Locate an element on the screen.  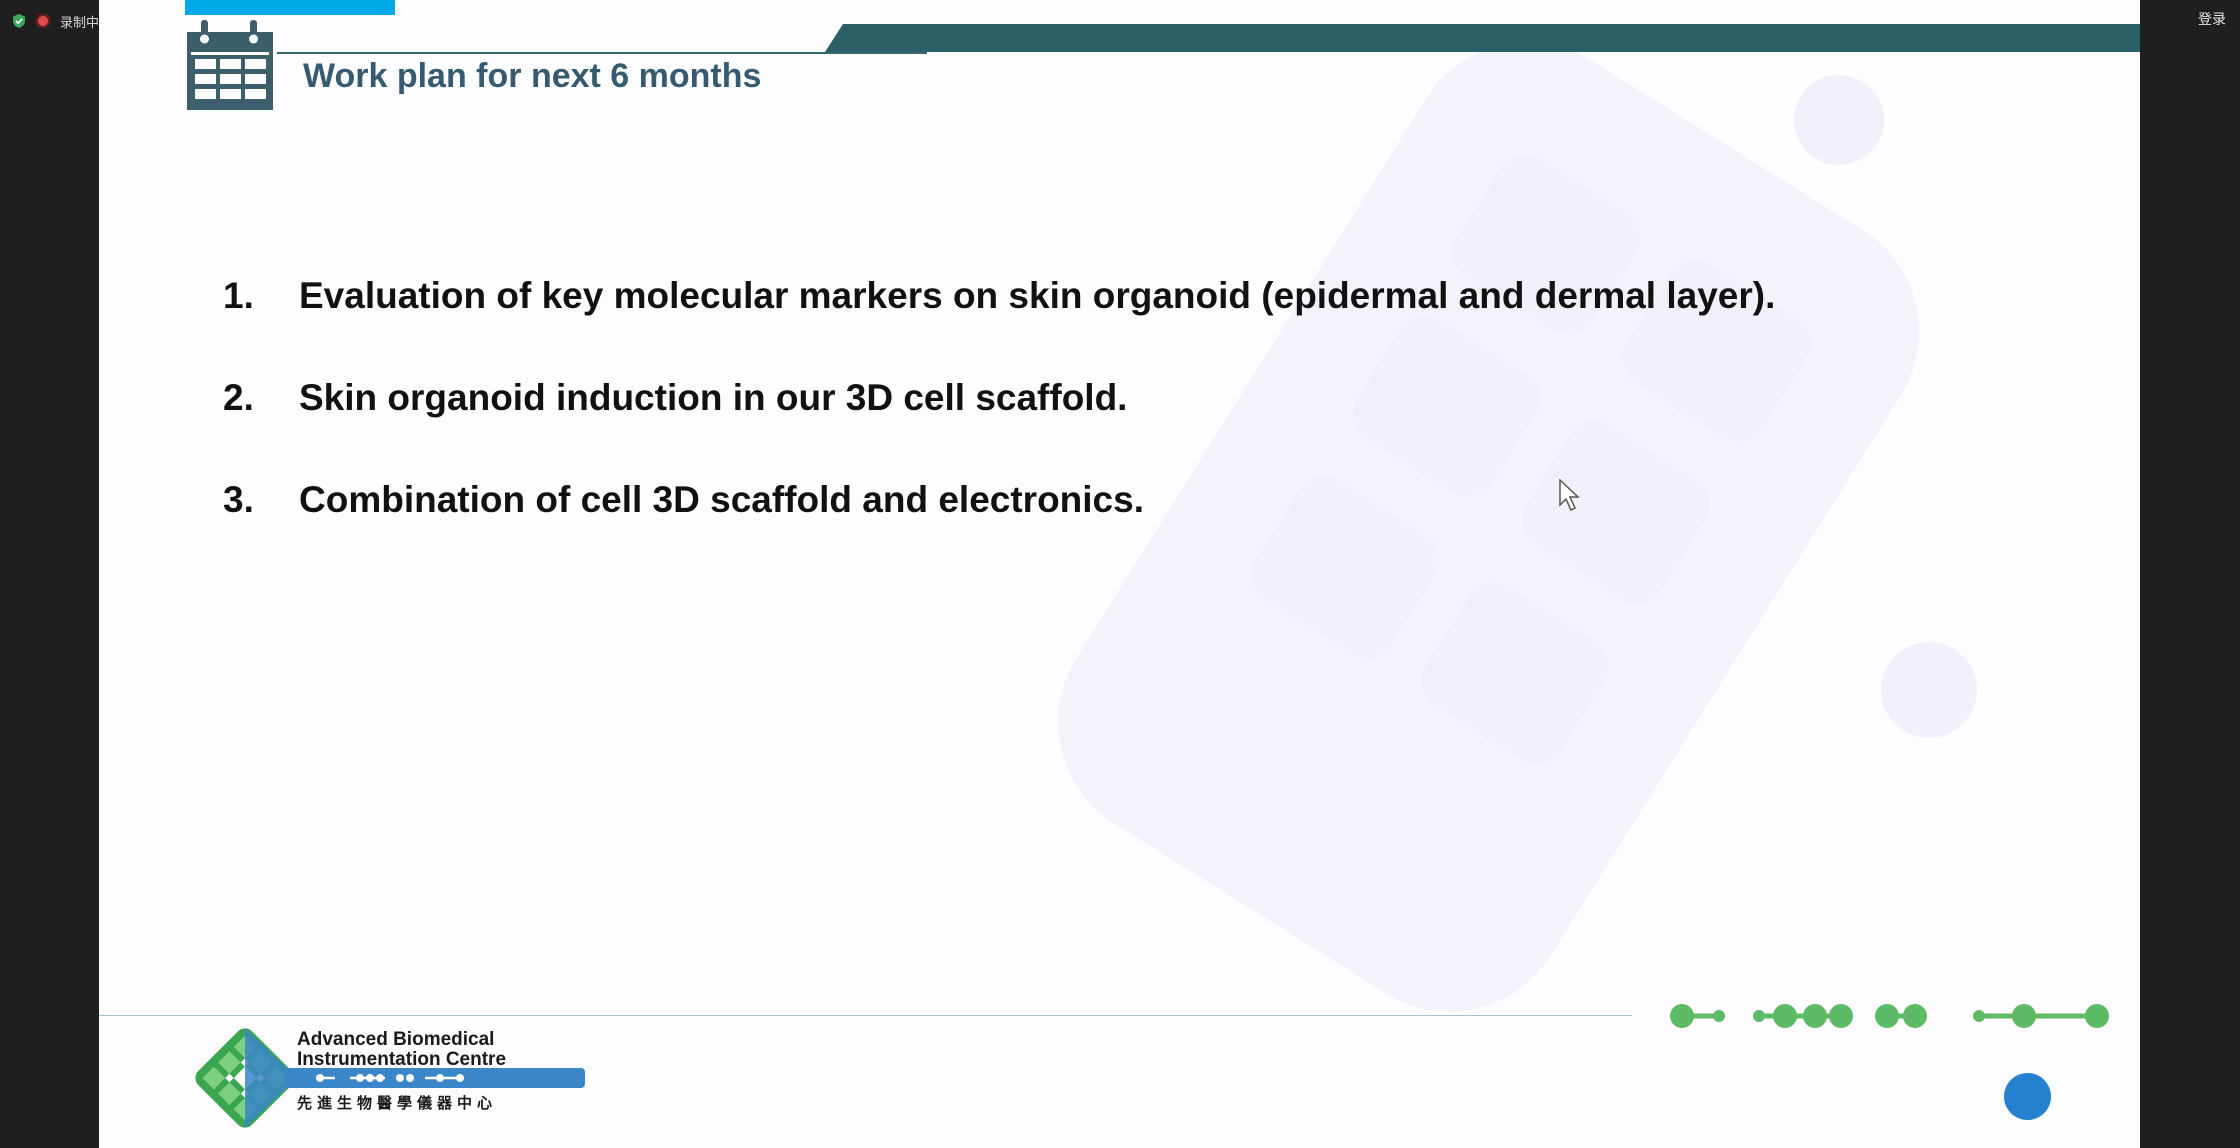
list-item-number: 1. is located at coordinates (238, 295).